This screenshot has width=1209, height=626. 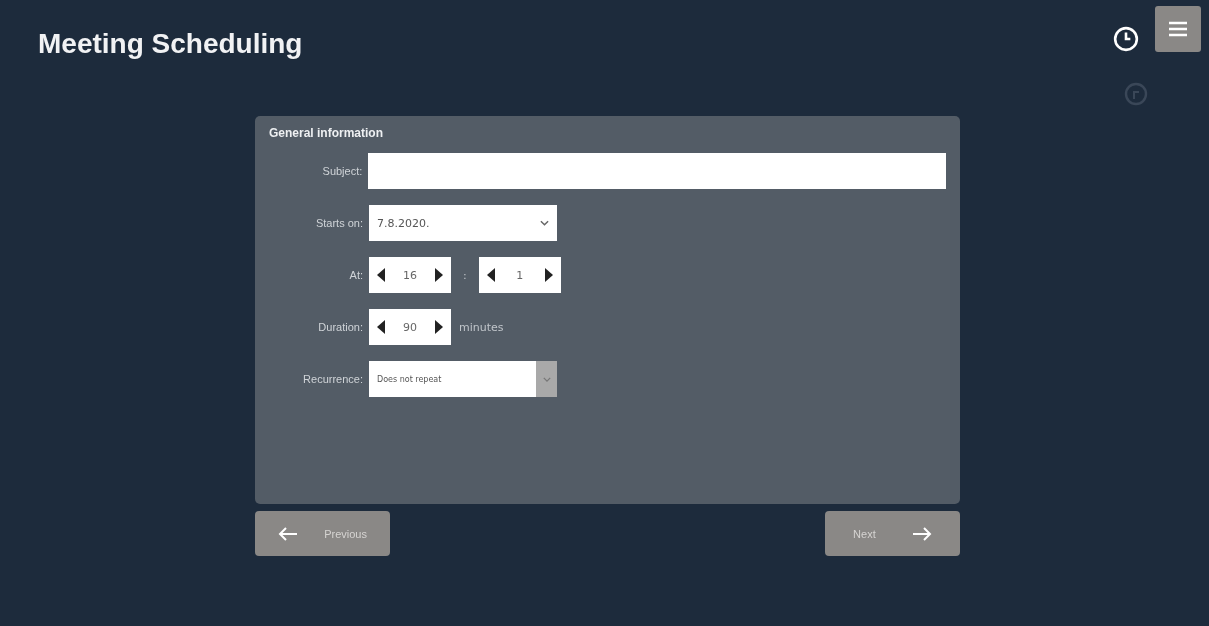 What do you see at coordinates (1126, 39) in the screenshot?
I see `clock-icon` at bounding box center [1126, 39].